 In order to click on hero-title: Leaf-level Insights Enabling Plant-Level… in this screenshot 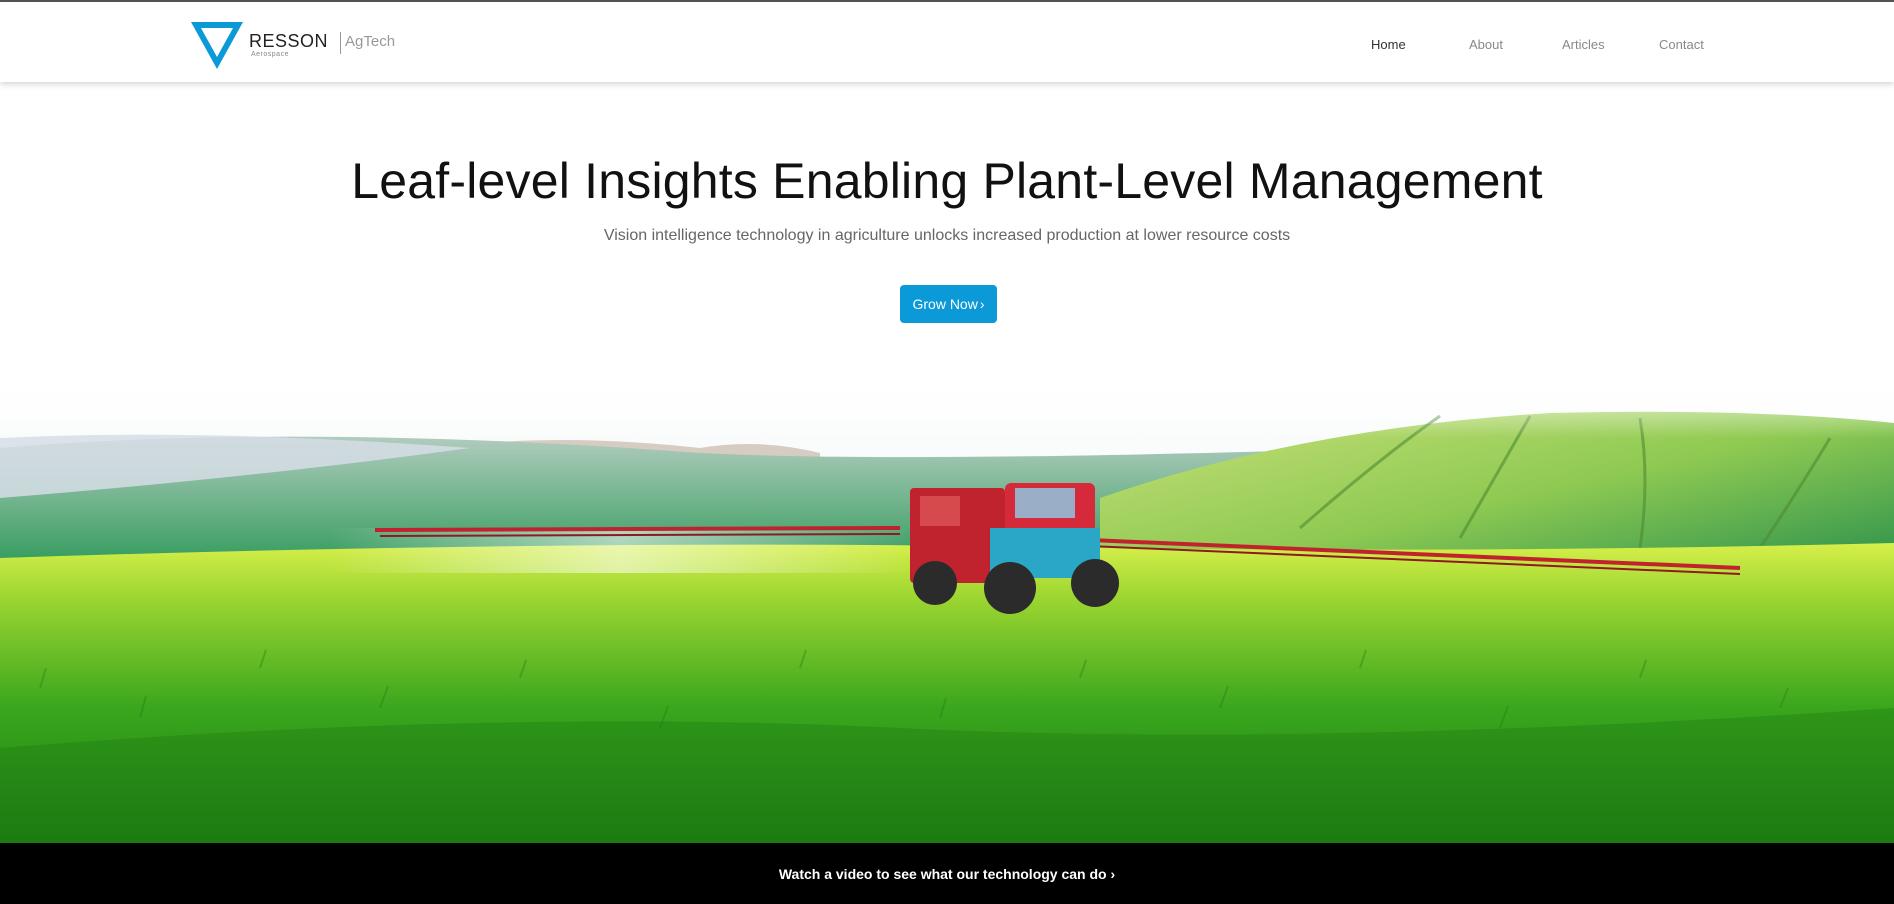, I will do `click(947, 181)`.